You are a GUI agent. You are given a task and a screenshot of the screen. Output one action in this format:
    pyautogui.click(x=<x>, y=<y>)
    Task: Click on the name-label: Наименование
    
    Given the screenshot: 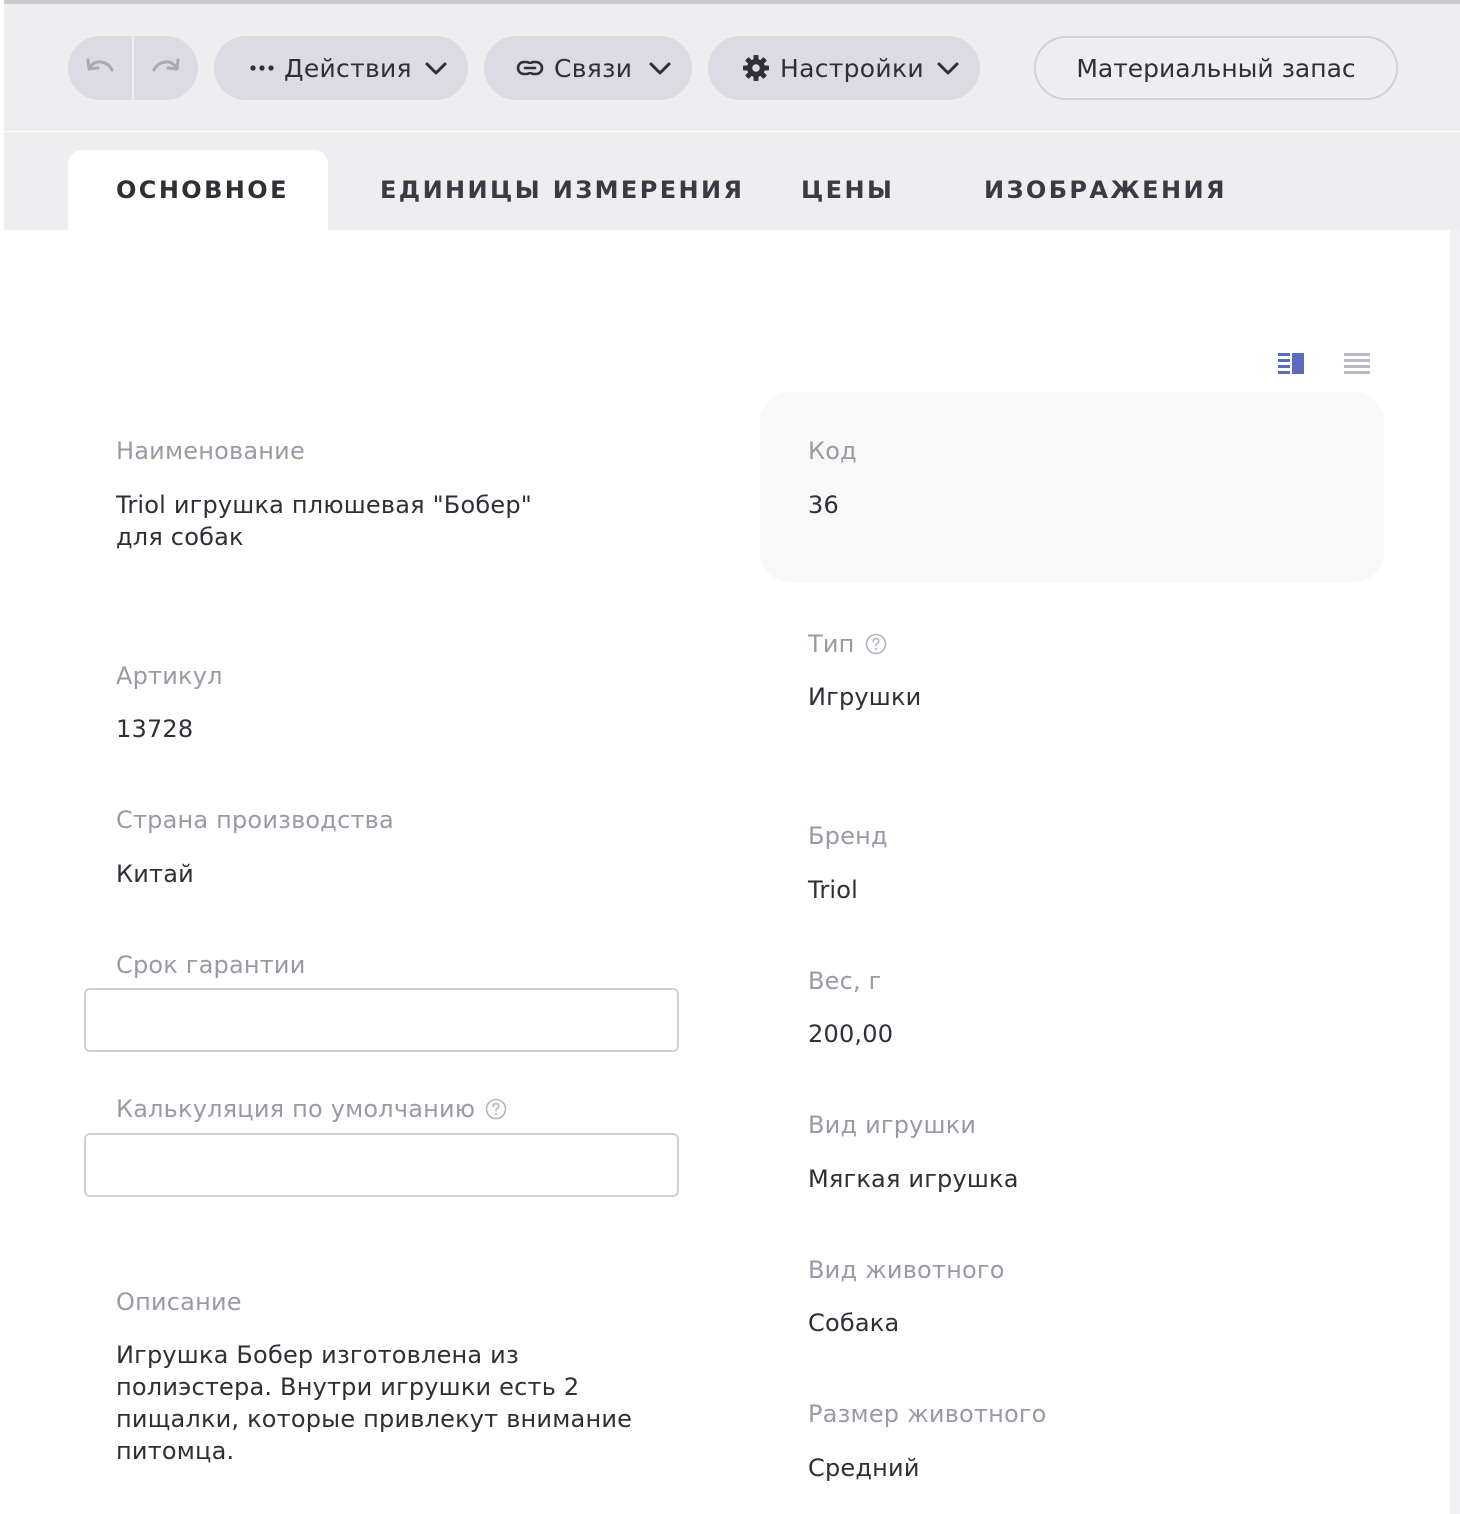 What is the action you would take?
    pyautogui.click(x=210, y=451)
    